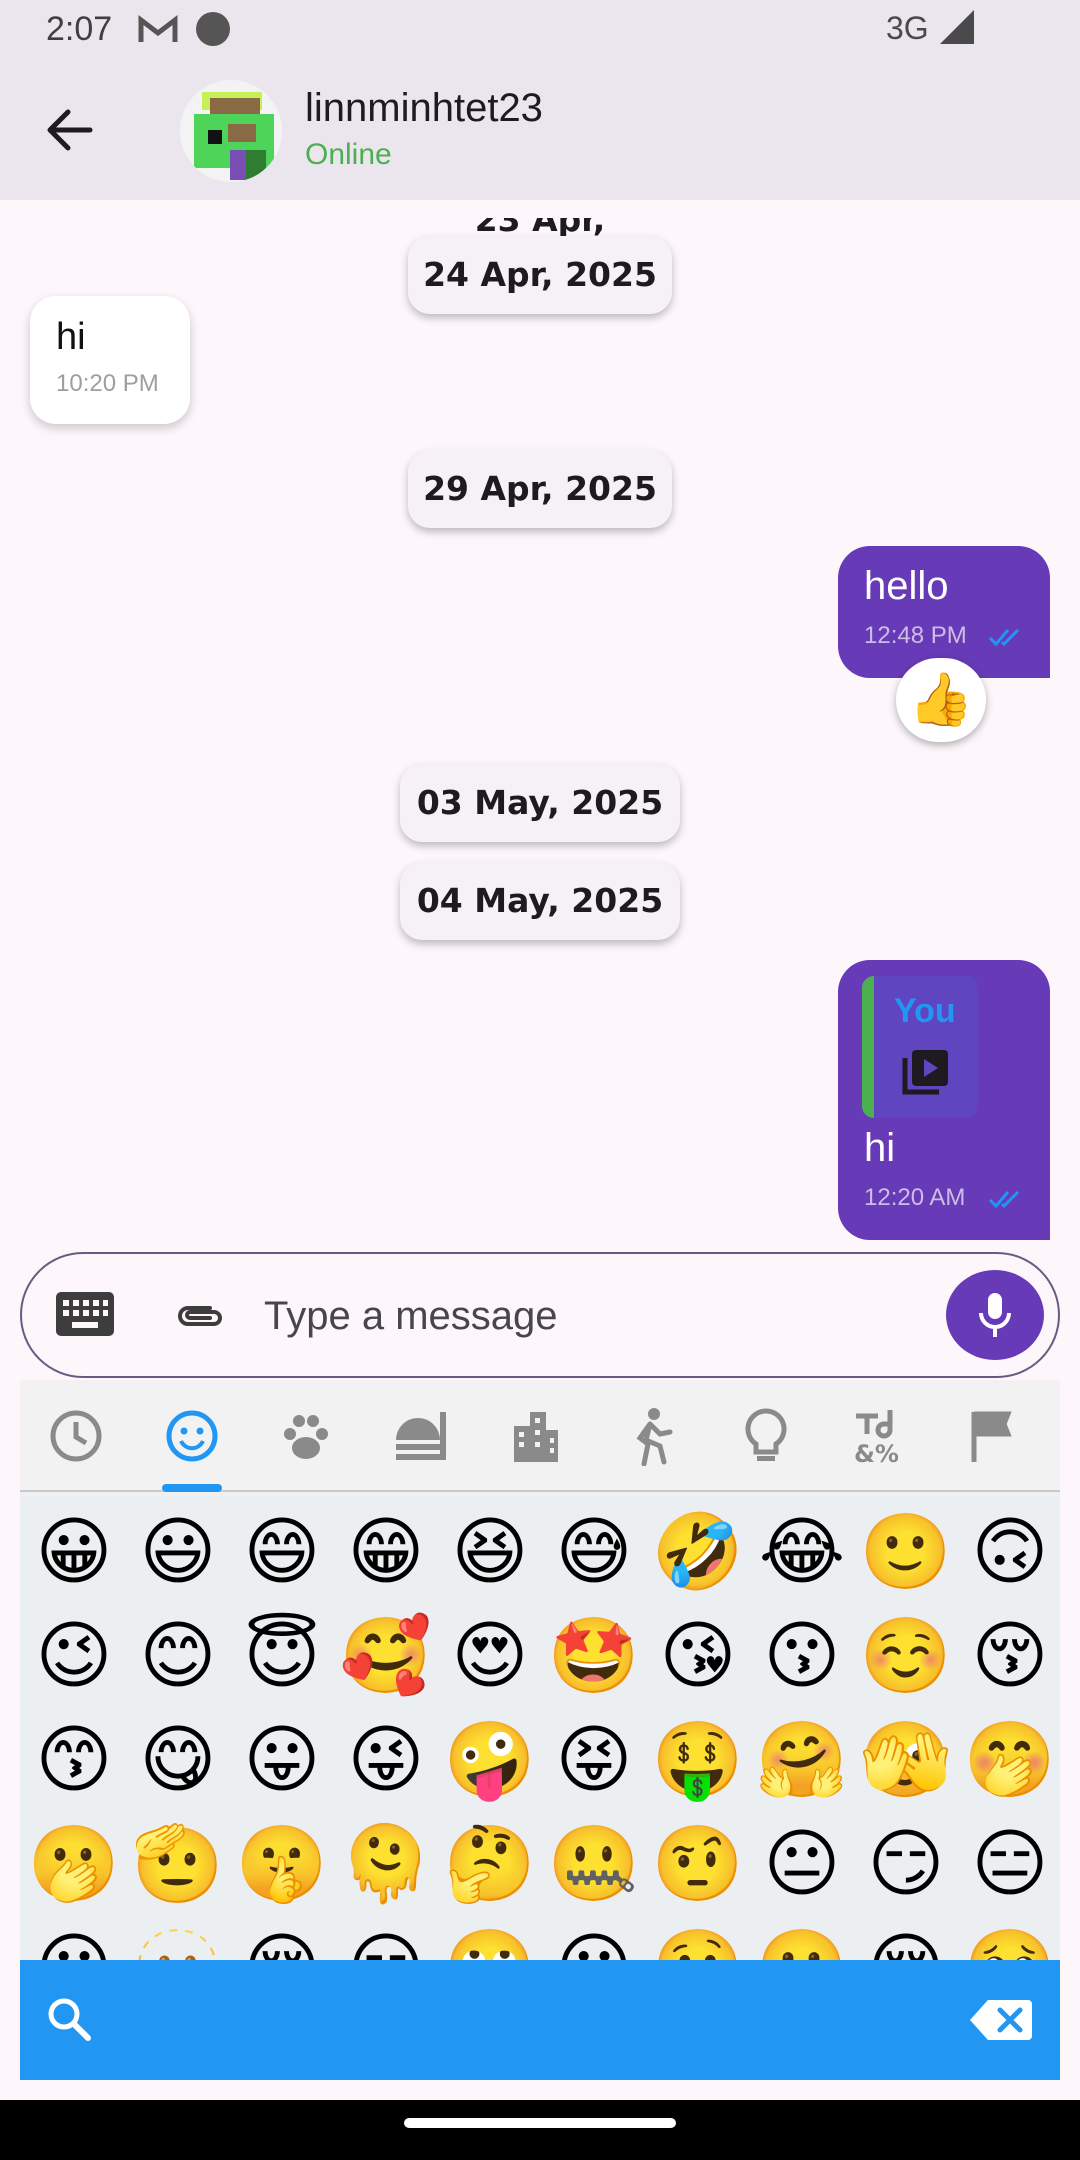 This screenshot has height=2160, width=1080. I want to click on reaction-thumbs-up: 👍, so click(941, 700).